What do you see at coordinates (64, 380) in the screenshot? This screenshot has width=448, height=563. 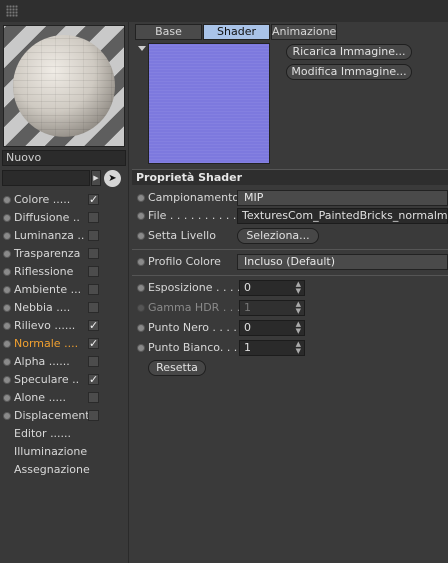 I see `channel-item-speculare: Speculare .. ✓` at bounding box center [64, 380].